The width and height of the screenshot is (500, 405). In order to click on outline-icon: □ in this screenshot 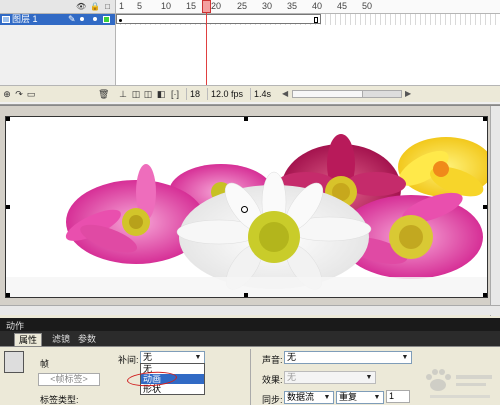, I will do `click(107, 6)`.